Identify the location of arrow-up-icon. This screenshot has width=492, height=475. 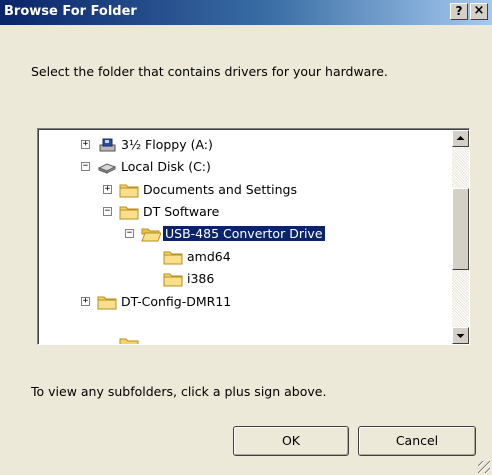
(460, 138).